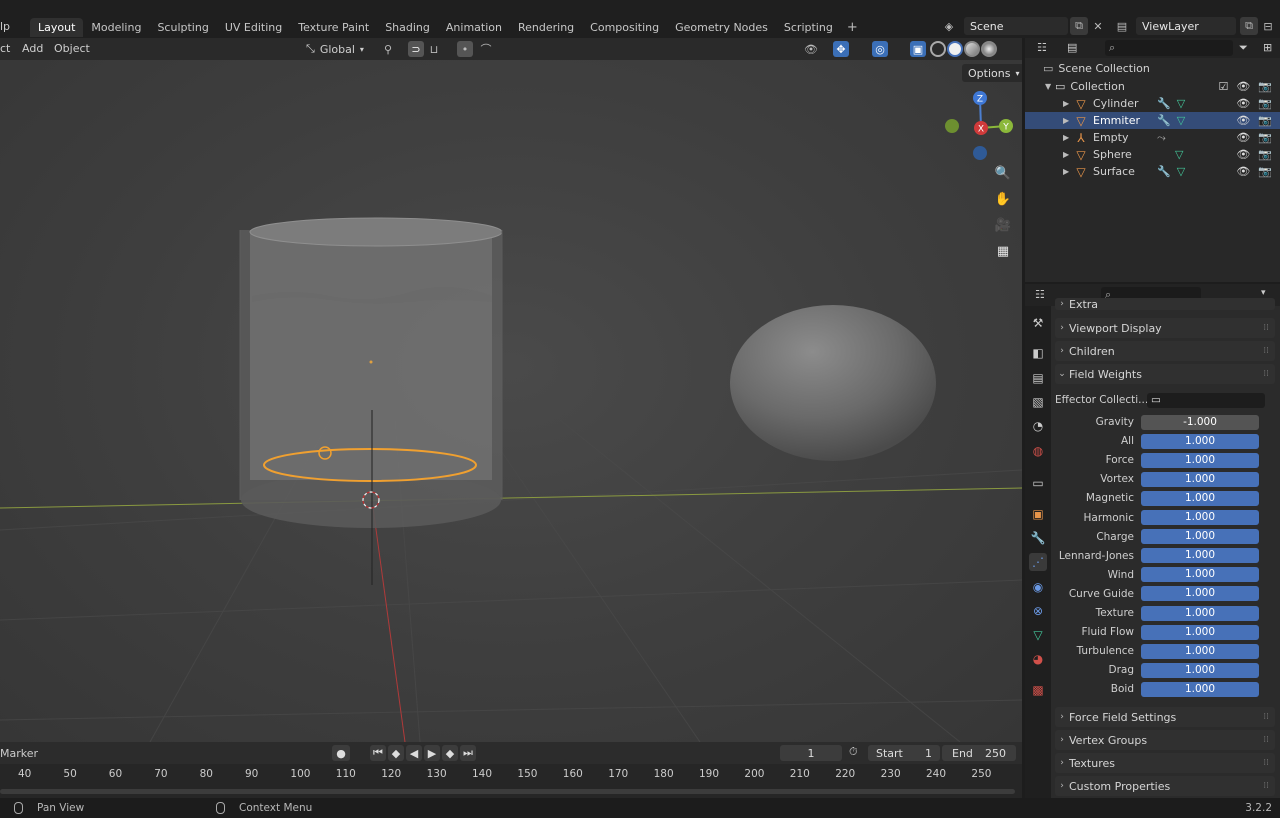 This screenshot has width=1280, height=818. I want to click on material-tab-icon: ◕, so click(1038, 659).